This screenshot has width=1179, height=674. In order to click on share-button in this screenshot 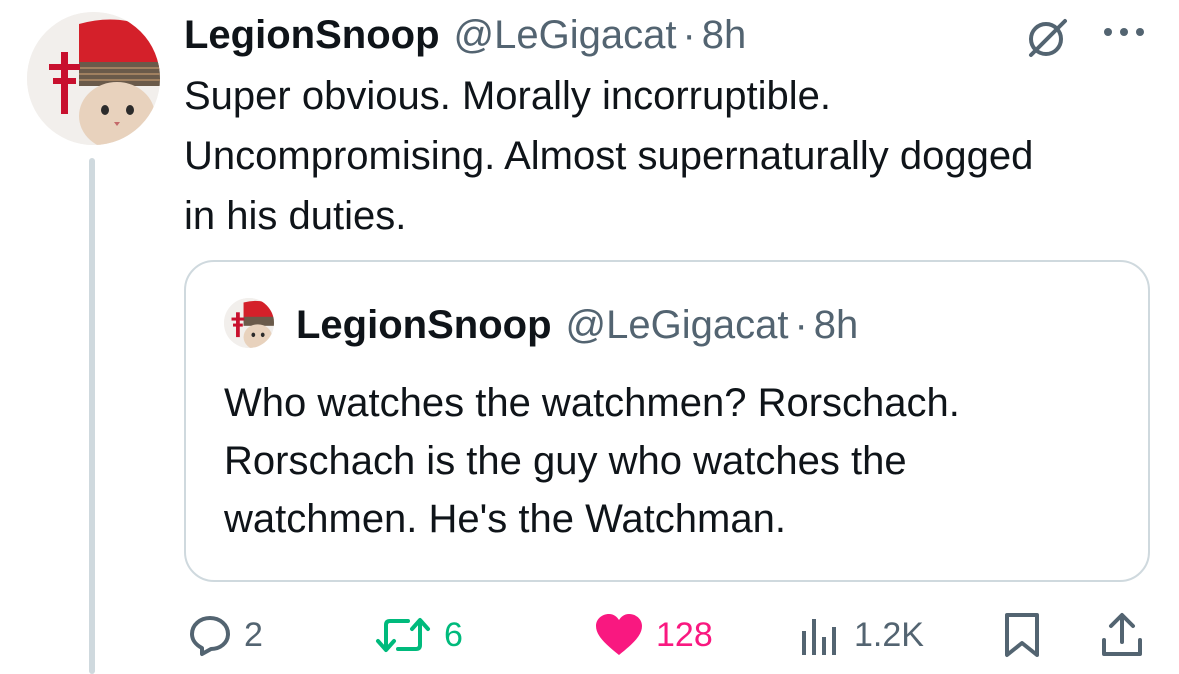, I will do `click(1122, 635)`.